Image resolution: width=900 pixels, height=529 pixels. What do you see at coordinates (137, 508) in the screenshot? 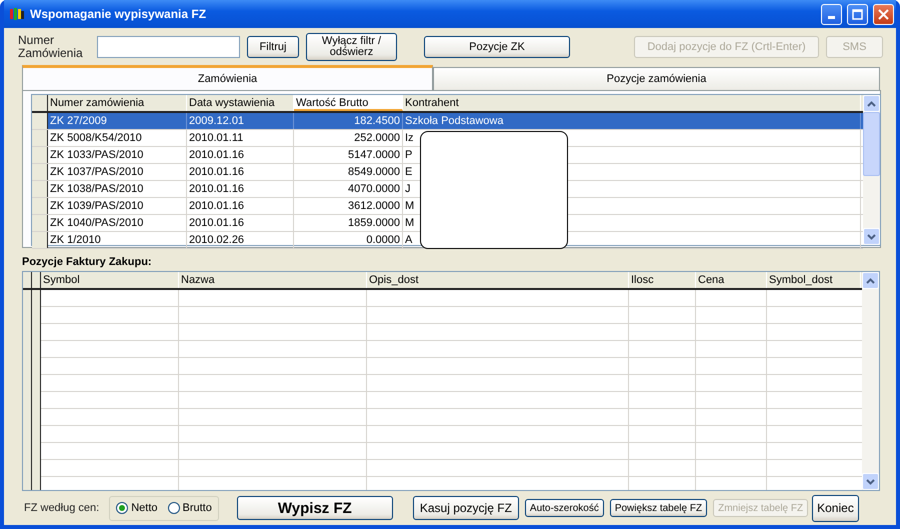
I see `radio-button: Netto` at bounding box center [137, 508].